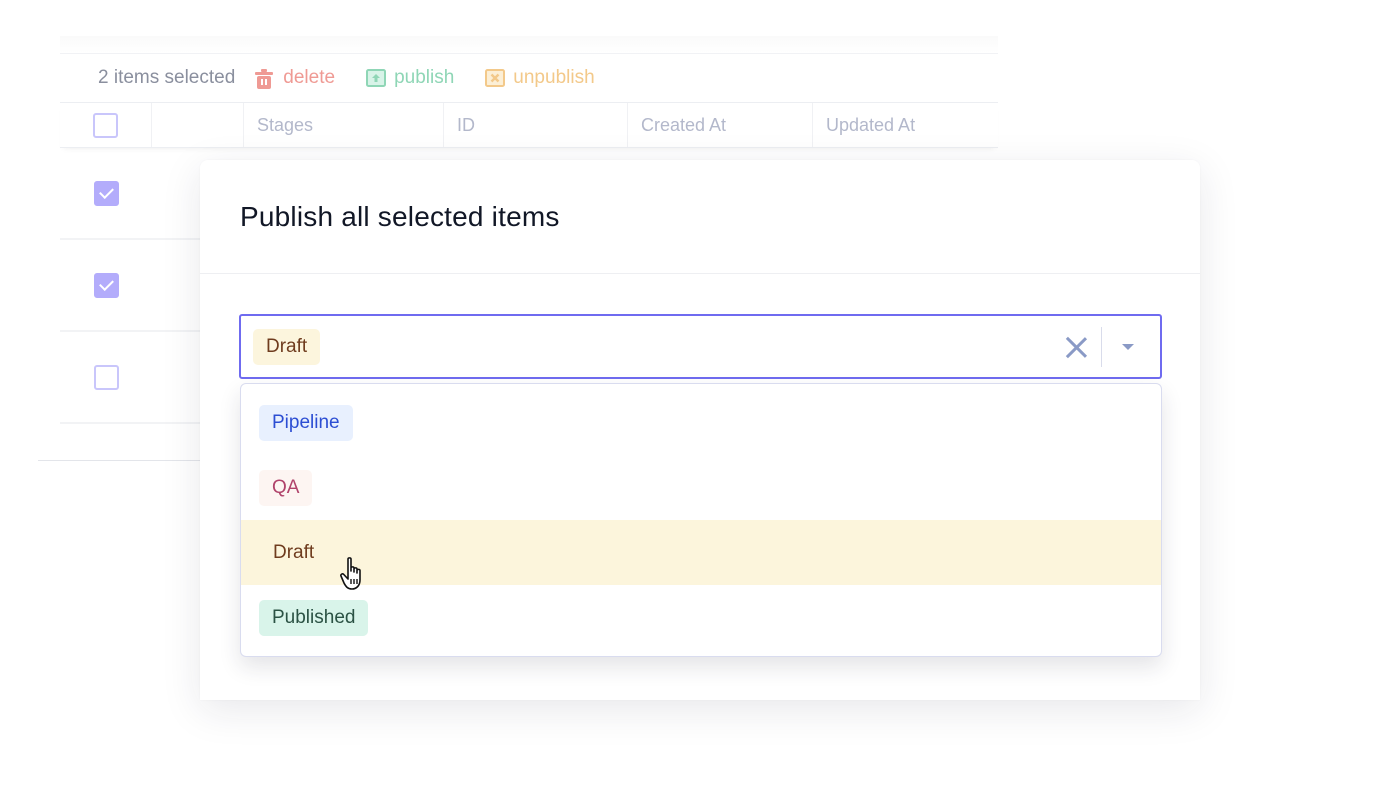 The image size is (1380, 812). What do you see at coordinates (287, 346) in the screenshot?
I see `selected-stage-chip: Draft` at bounding box center [287, 346].